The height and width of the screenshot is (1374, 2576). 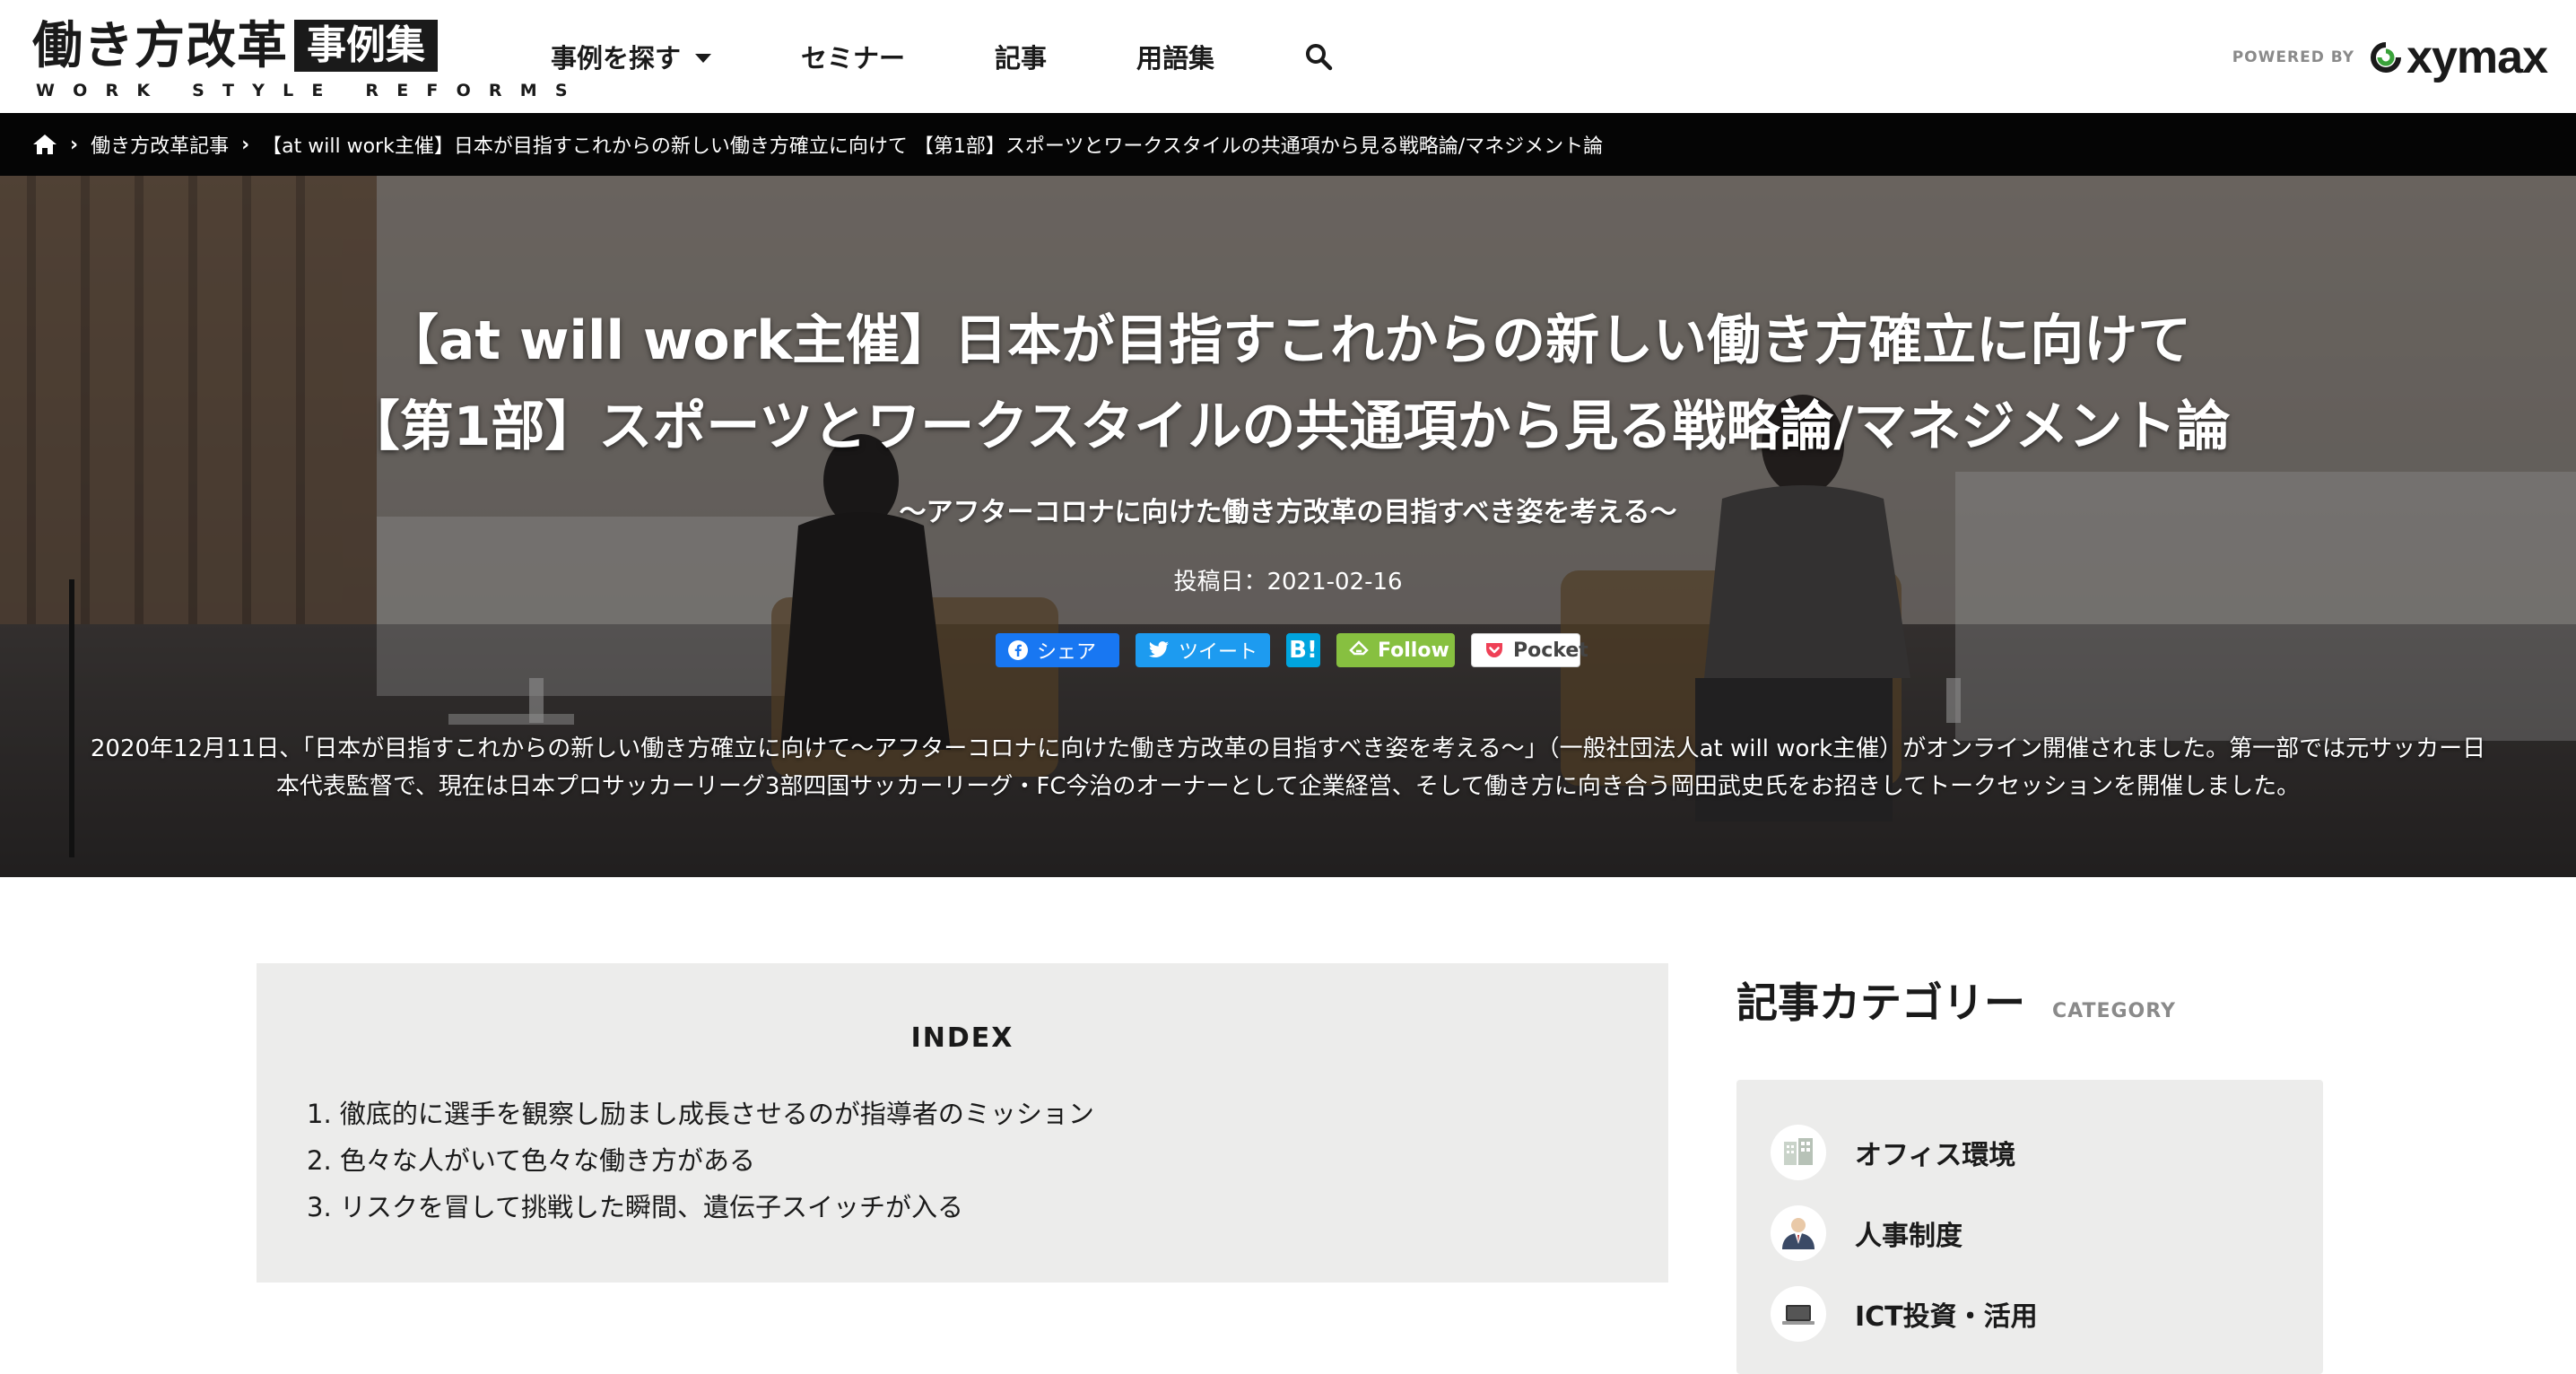 I want to click on main-nav: 事例を探す セミナー 記事 用語集, so click(x=942, y=56).